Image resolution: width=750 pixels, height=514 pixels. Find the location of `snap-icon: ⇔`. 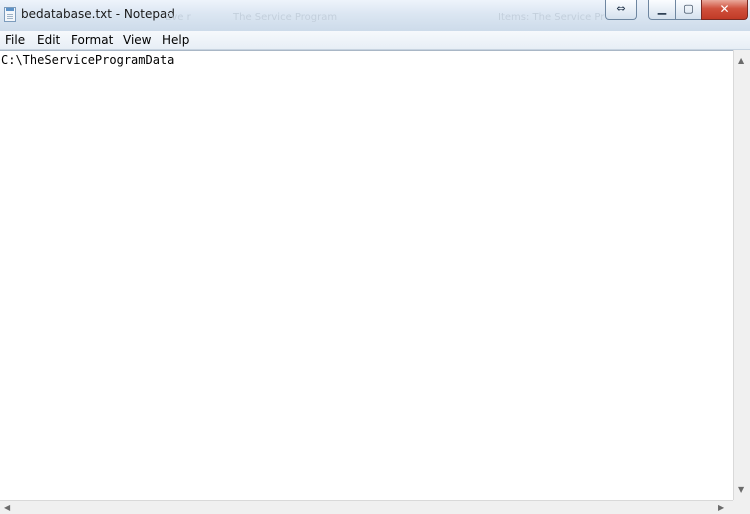

snap-icon: ⇔ is located at coordinates (621, 8).